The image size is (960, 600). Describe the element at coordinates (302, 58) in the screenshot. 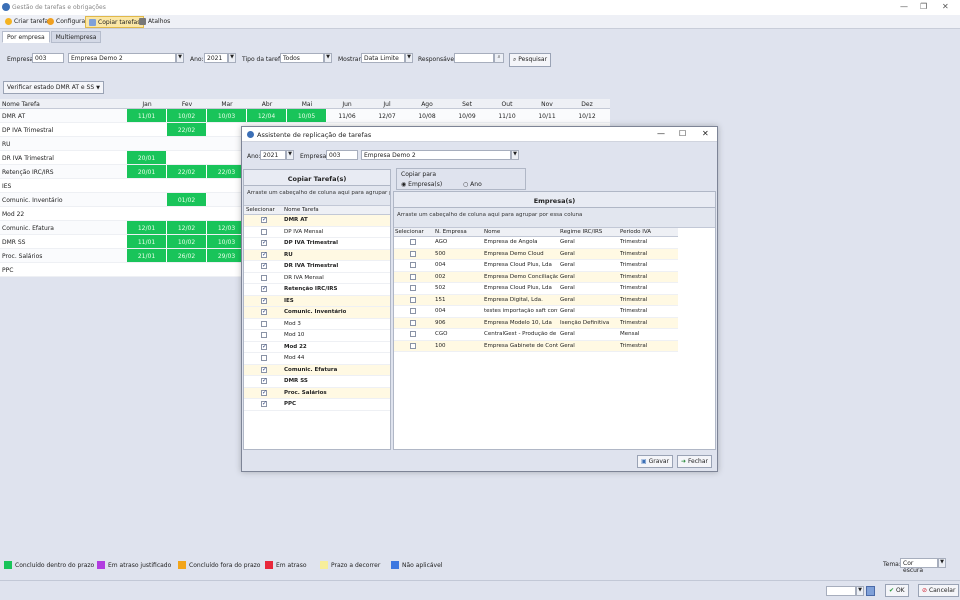

I see `tipo-select: Todos` at that location.